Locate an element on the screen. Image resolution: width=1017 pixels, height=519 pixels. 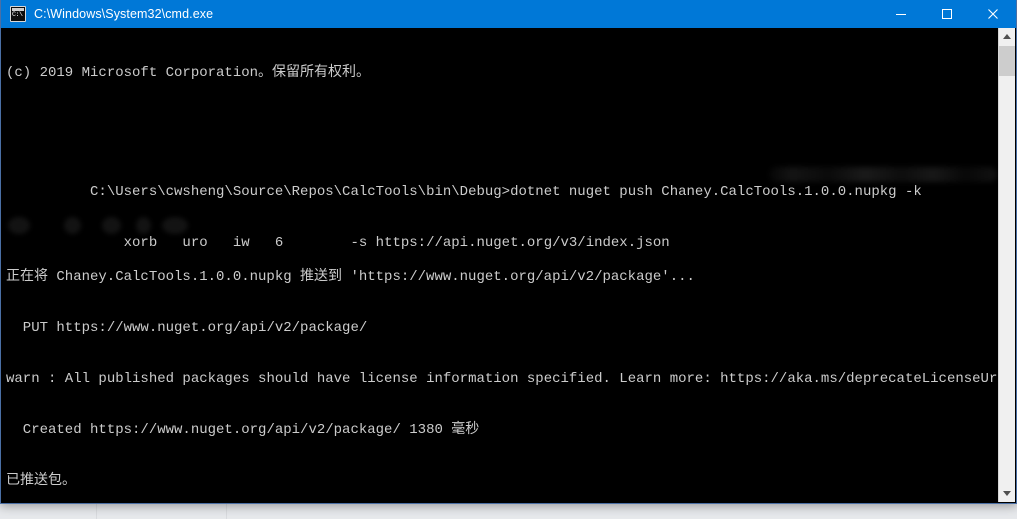
redacted-api-key is located at coordinates (883, 174).